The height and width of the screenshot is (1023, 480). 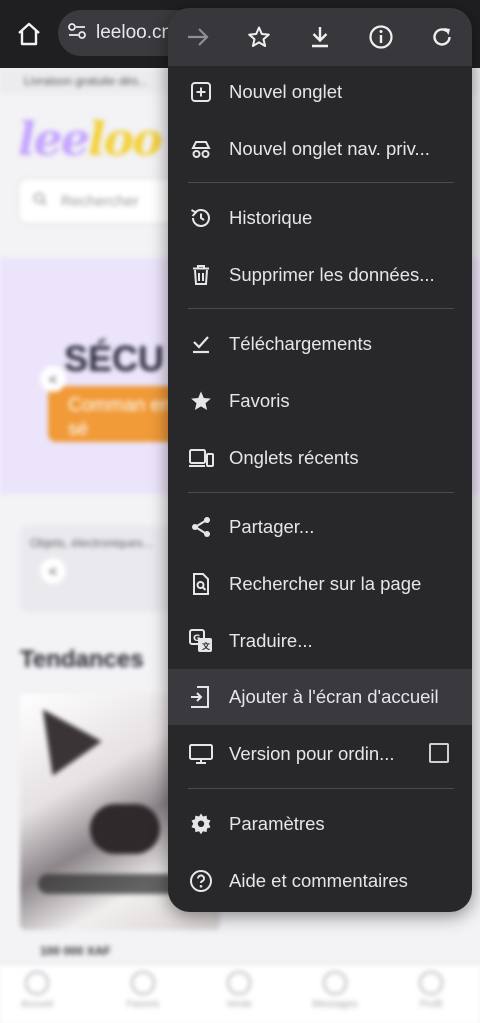 What do you see at coordinates (201, 344) in the screenshot?
I see `downloads-icon` at bounding box center [201, 344].